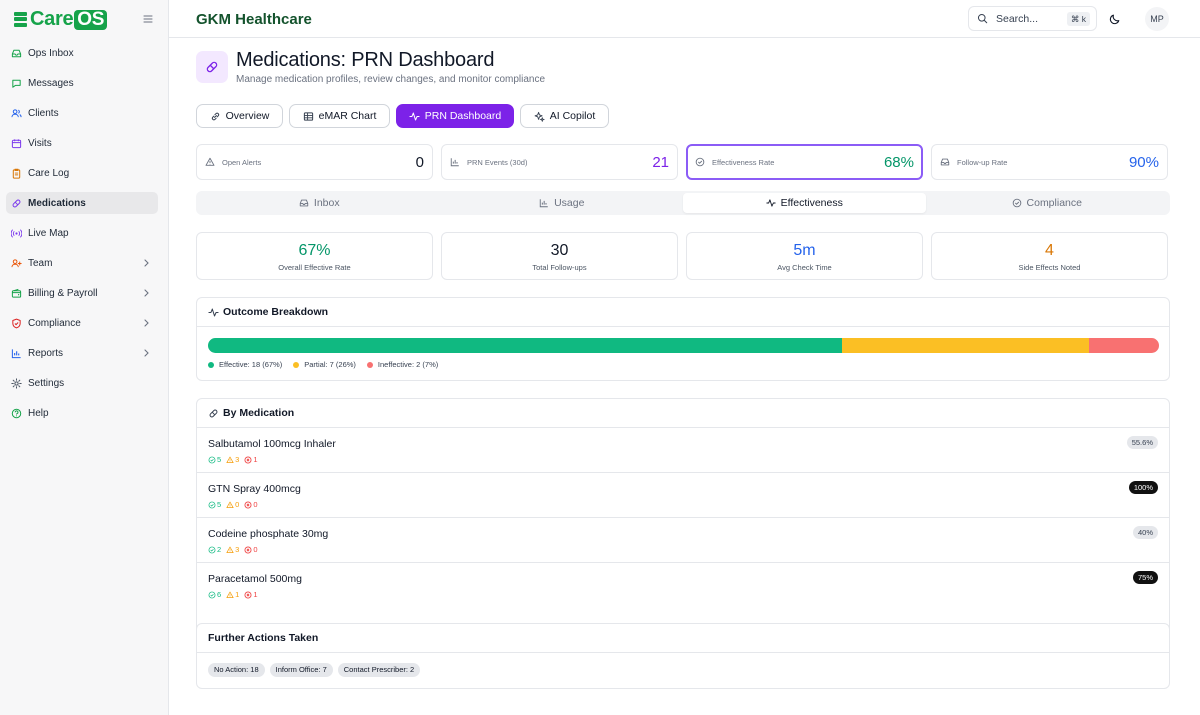 The image size is (1200, 715). Describe the element at coordinates (804, 250) in the screenshot. I see `metric-value: 5m` at that location.